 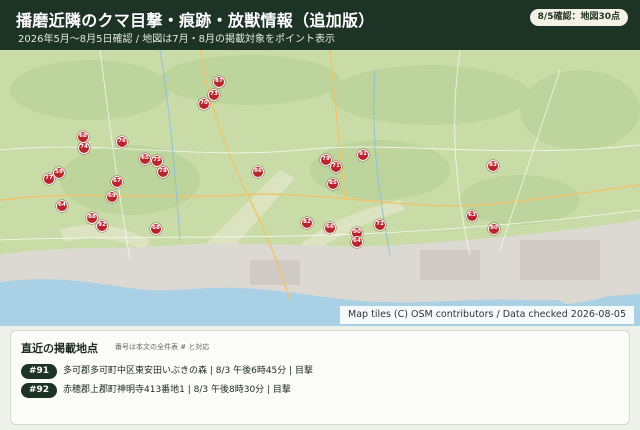 I want to click on map-marker: 80, so click(x=494, y=229).